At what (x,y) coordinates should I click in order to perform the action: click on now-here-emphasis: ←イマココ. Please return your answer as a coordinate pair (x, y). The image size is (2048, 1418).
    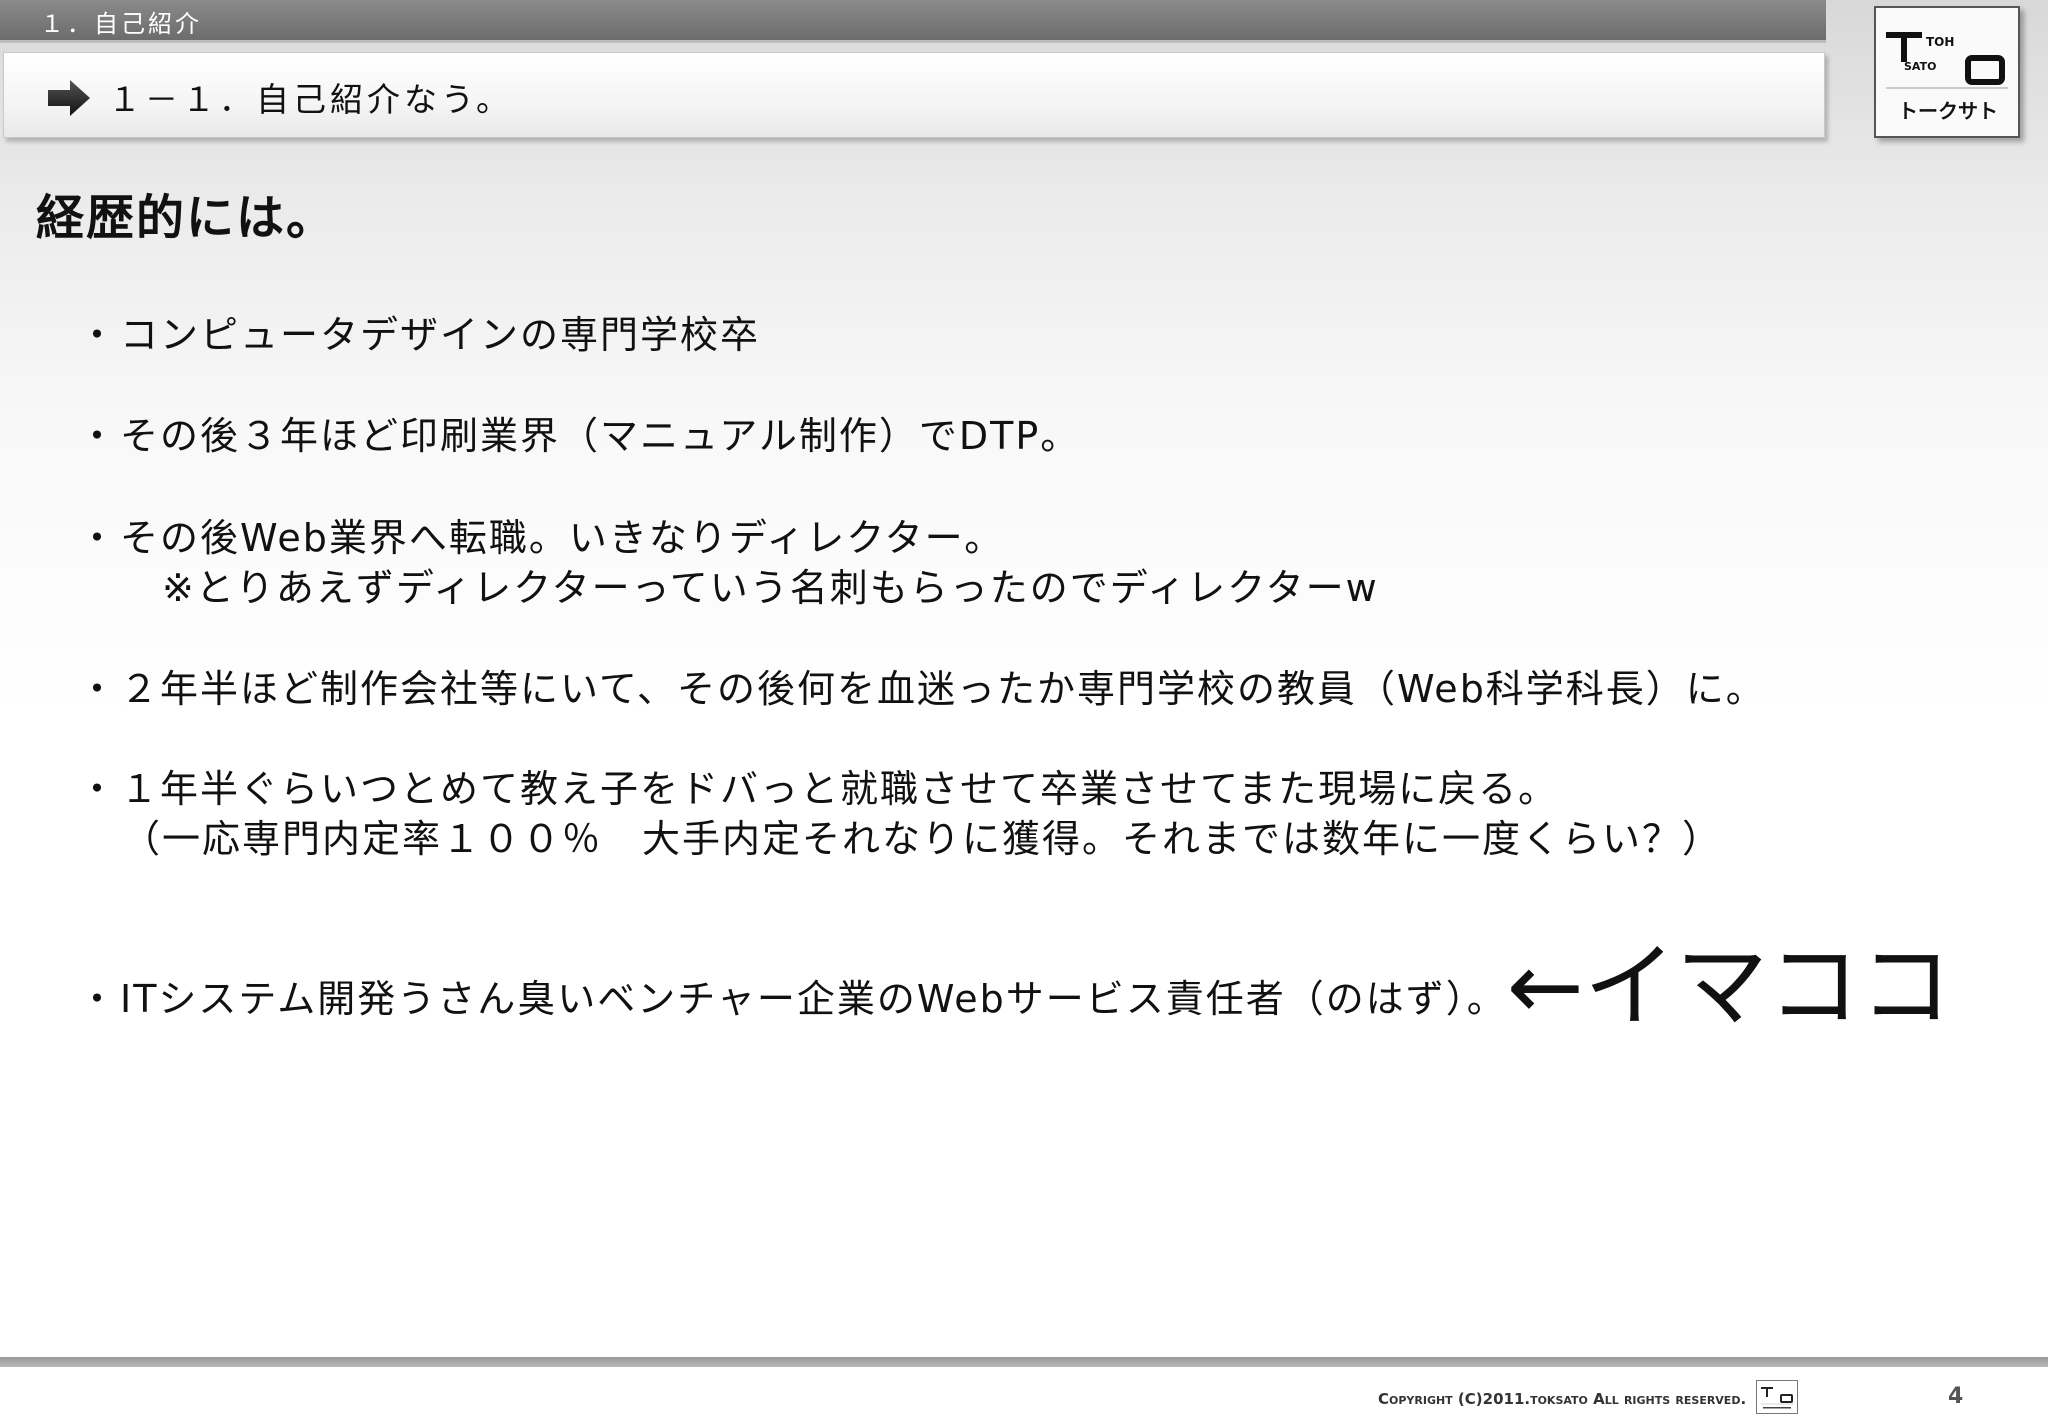
    Looking at the image, I should click on (1729, 986).